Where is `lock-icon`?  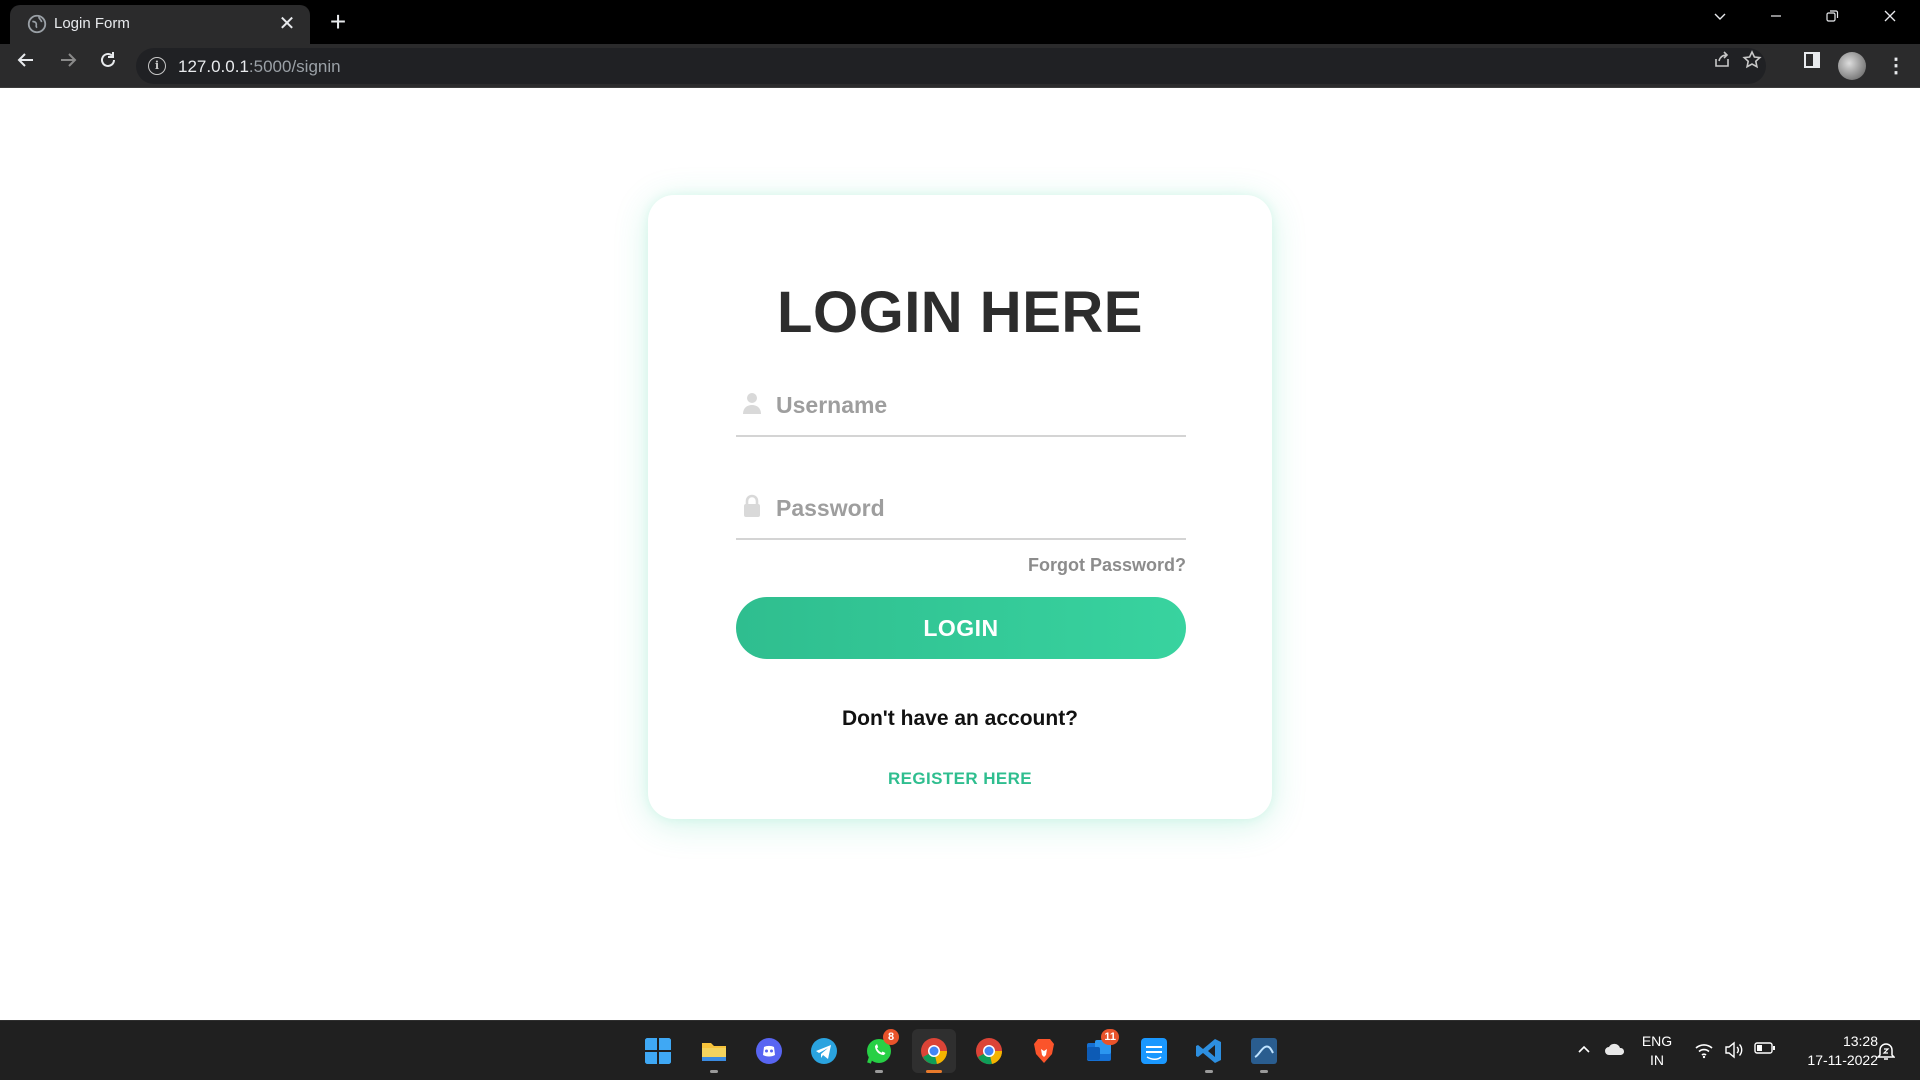
lock-icon is located at coordinates (752, 505).